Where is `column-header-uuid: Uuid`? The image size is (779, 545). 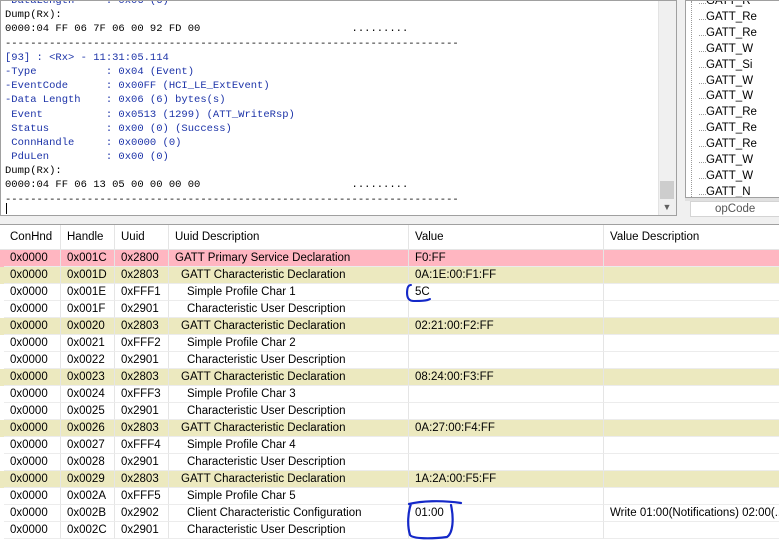 column-header-uuid: Uuid is located at coordinates (142, 237).